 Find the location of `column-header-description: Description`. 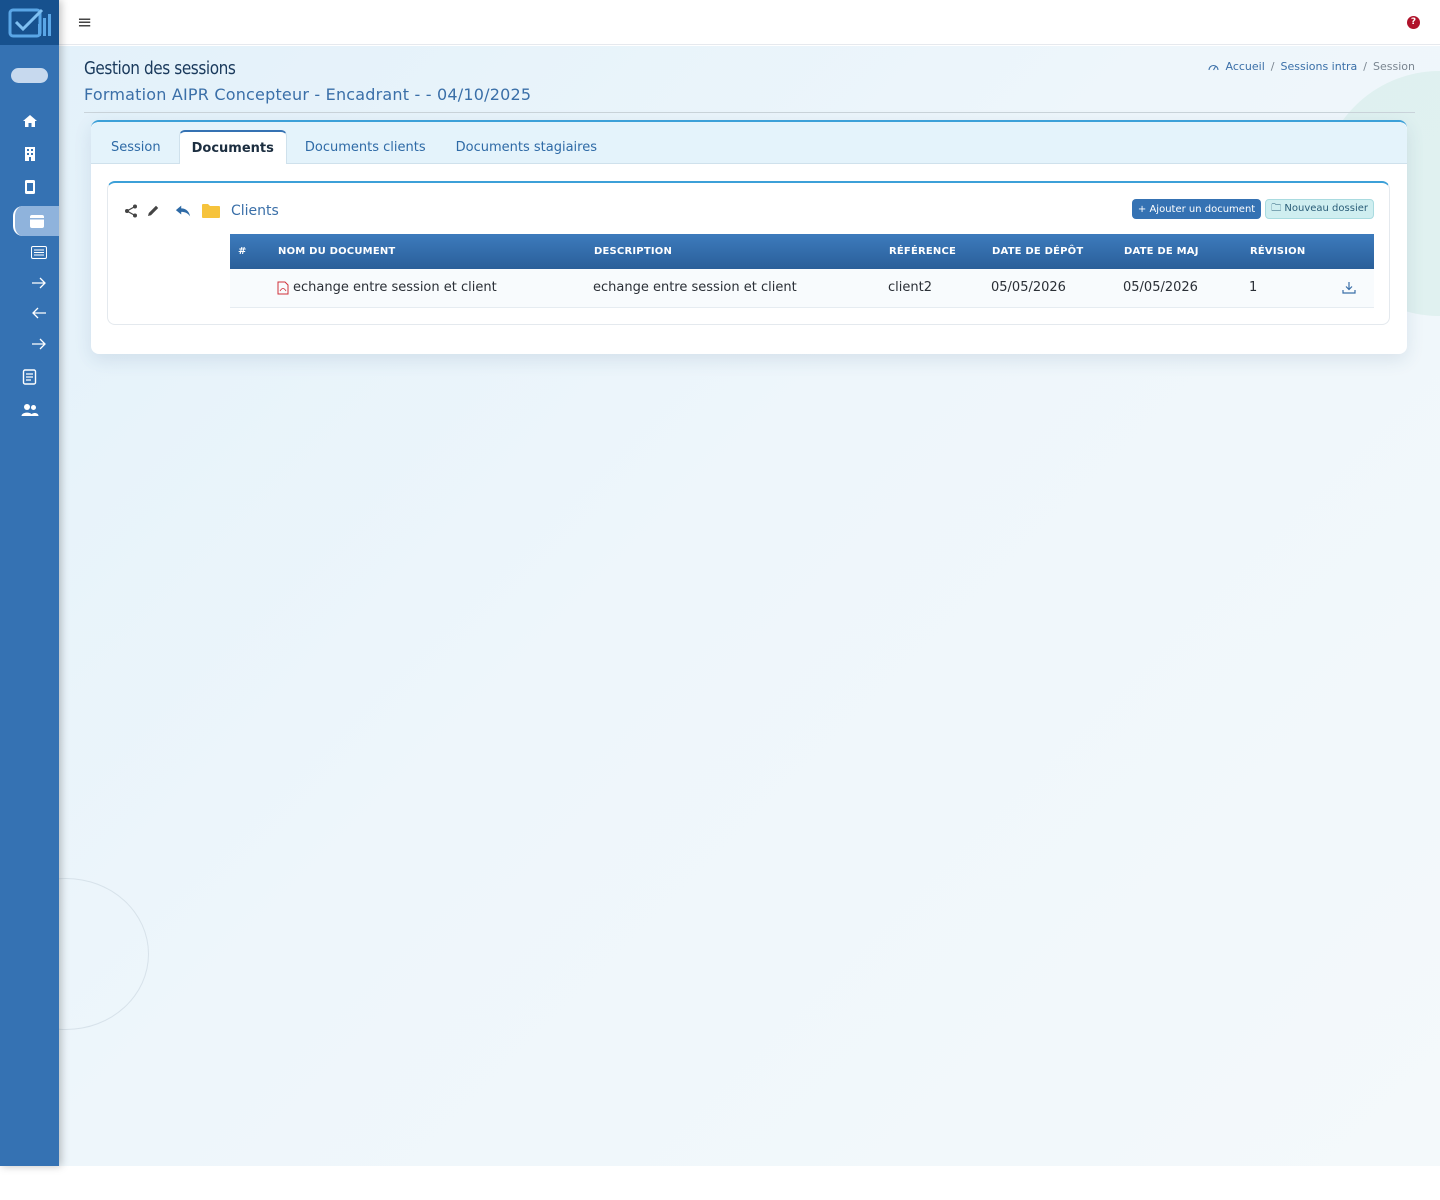

column-header-description: Description is located at coordinates (733, 251).